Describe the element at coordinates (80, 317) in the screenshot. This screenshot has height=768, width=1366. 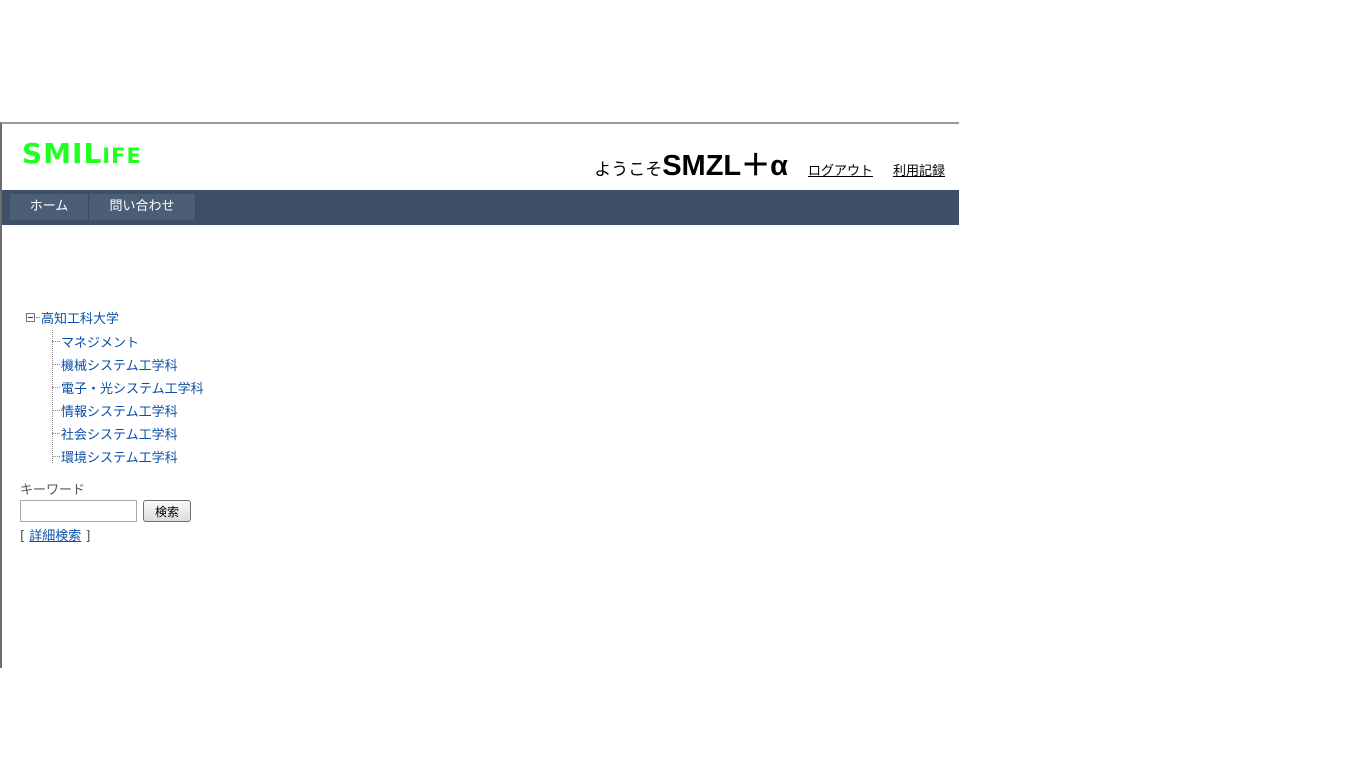
I see `tree-root-link: 高知工科大学` at that location.